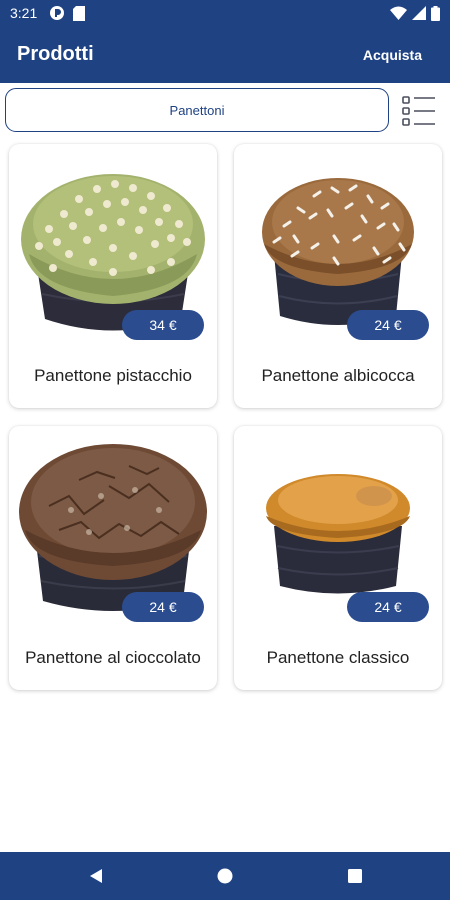 The image size is (450, 900). I want to click on recents-icon, so click(355, 876).